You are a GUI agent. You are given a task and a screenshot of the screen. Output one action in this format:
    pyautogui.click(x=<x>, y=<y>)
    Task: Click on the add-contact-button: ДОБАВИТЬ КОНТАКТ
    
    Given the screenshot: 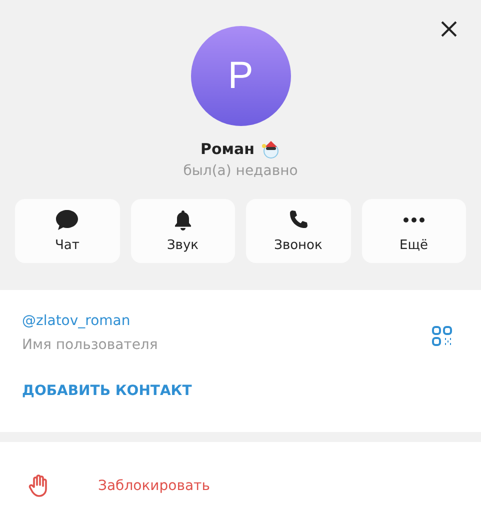 What is the action you would take?
    pyautogui.click(x=107, y=391)
    